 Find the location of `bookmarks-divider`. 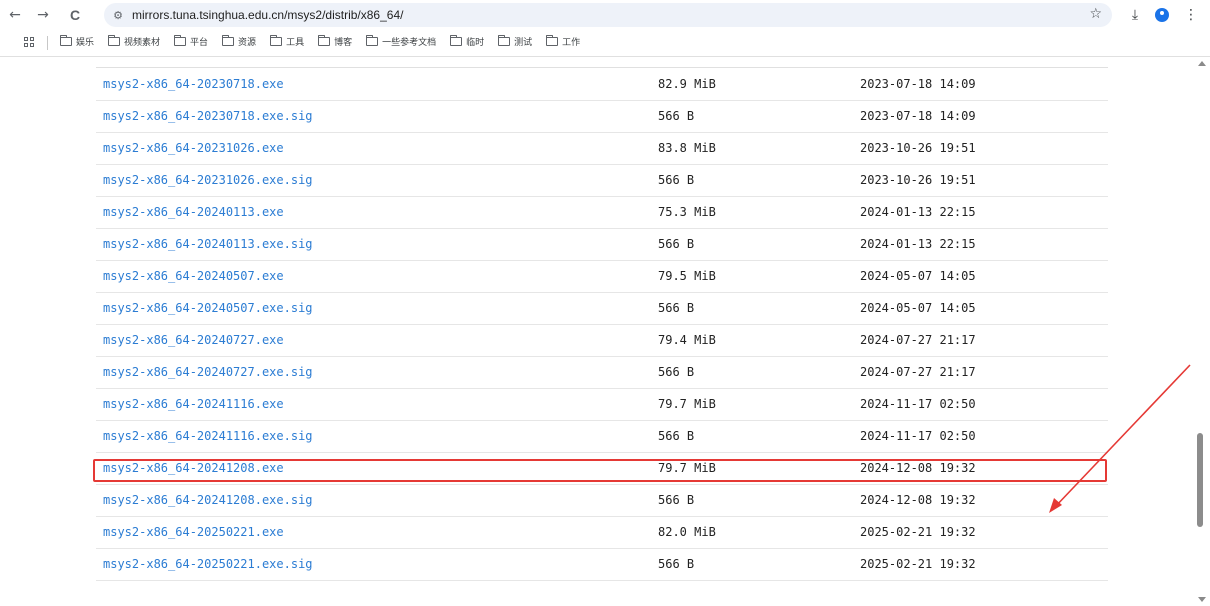

bookmarks-divider is located at coordinates (47, 43).